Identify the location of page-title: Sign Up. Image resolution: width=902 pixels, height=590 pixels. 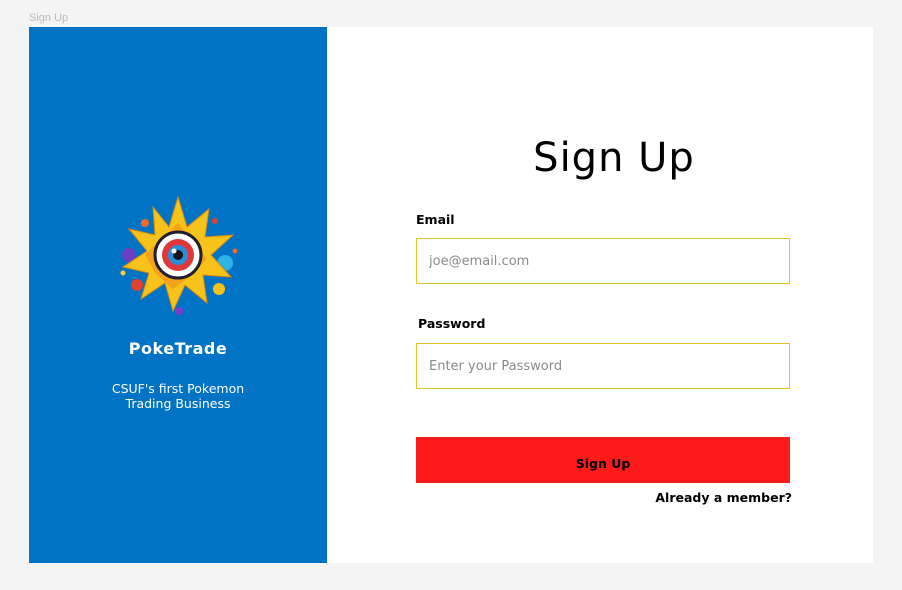
(614, 158).